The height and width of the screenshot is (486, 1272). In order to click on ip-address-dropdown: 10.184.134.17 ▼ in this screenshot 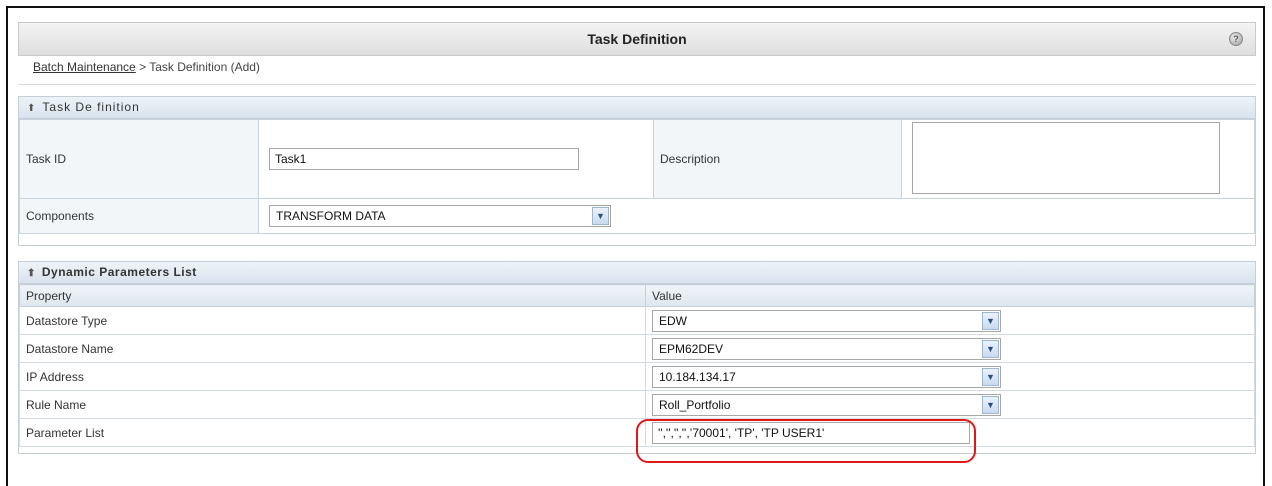, I will do `click(826, 376)`.